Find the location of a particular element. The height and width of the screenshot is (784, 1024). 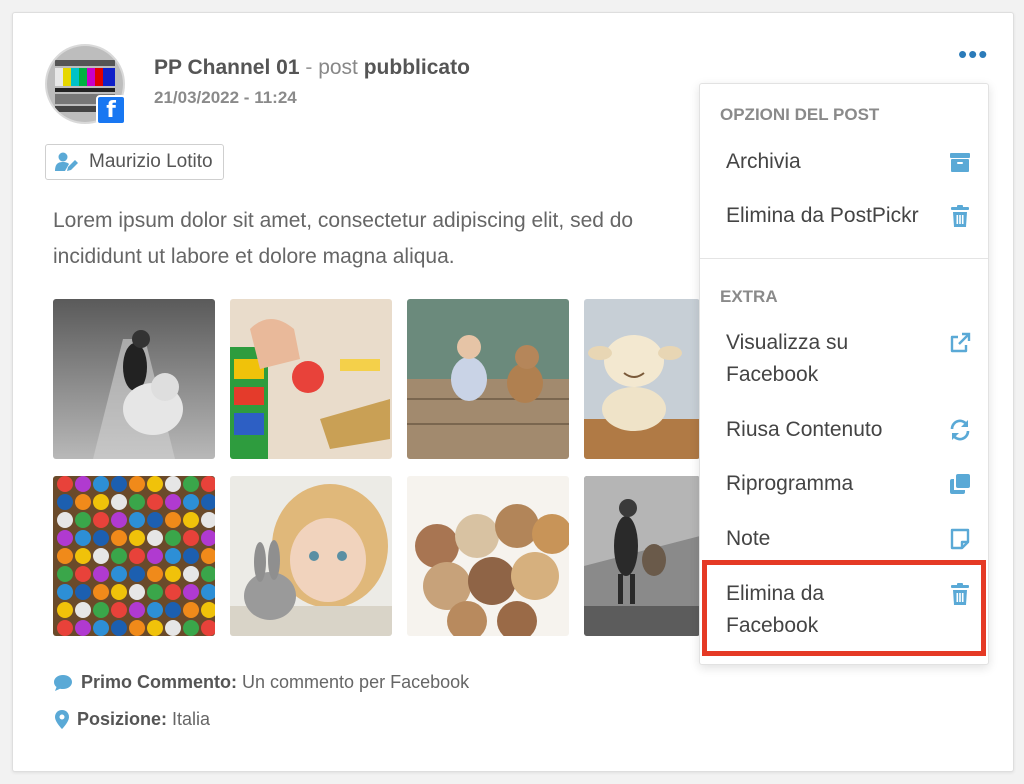

menu-header-extra: EXTRA is located at coordinates (749, 296).